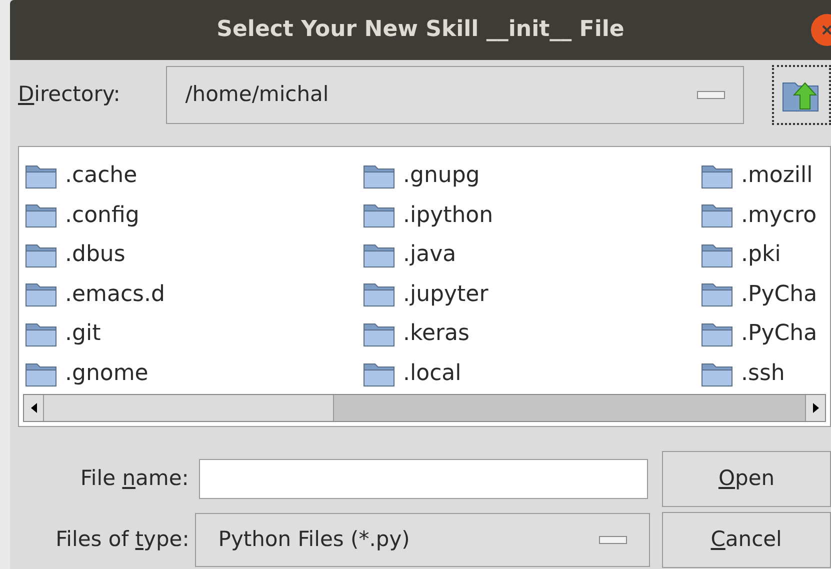  I want to click on horizontal-scrollbar, so click(424, 408).